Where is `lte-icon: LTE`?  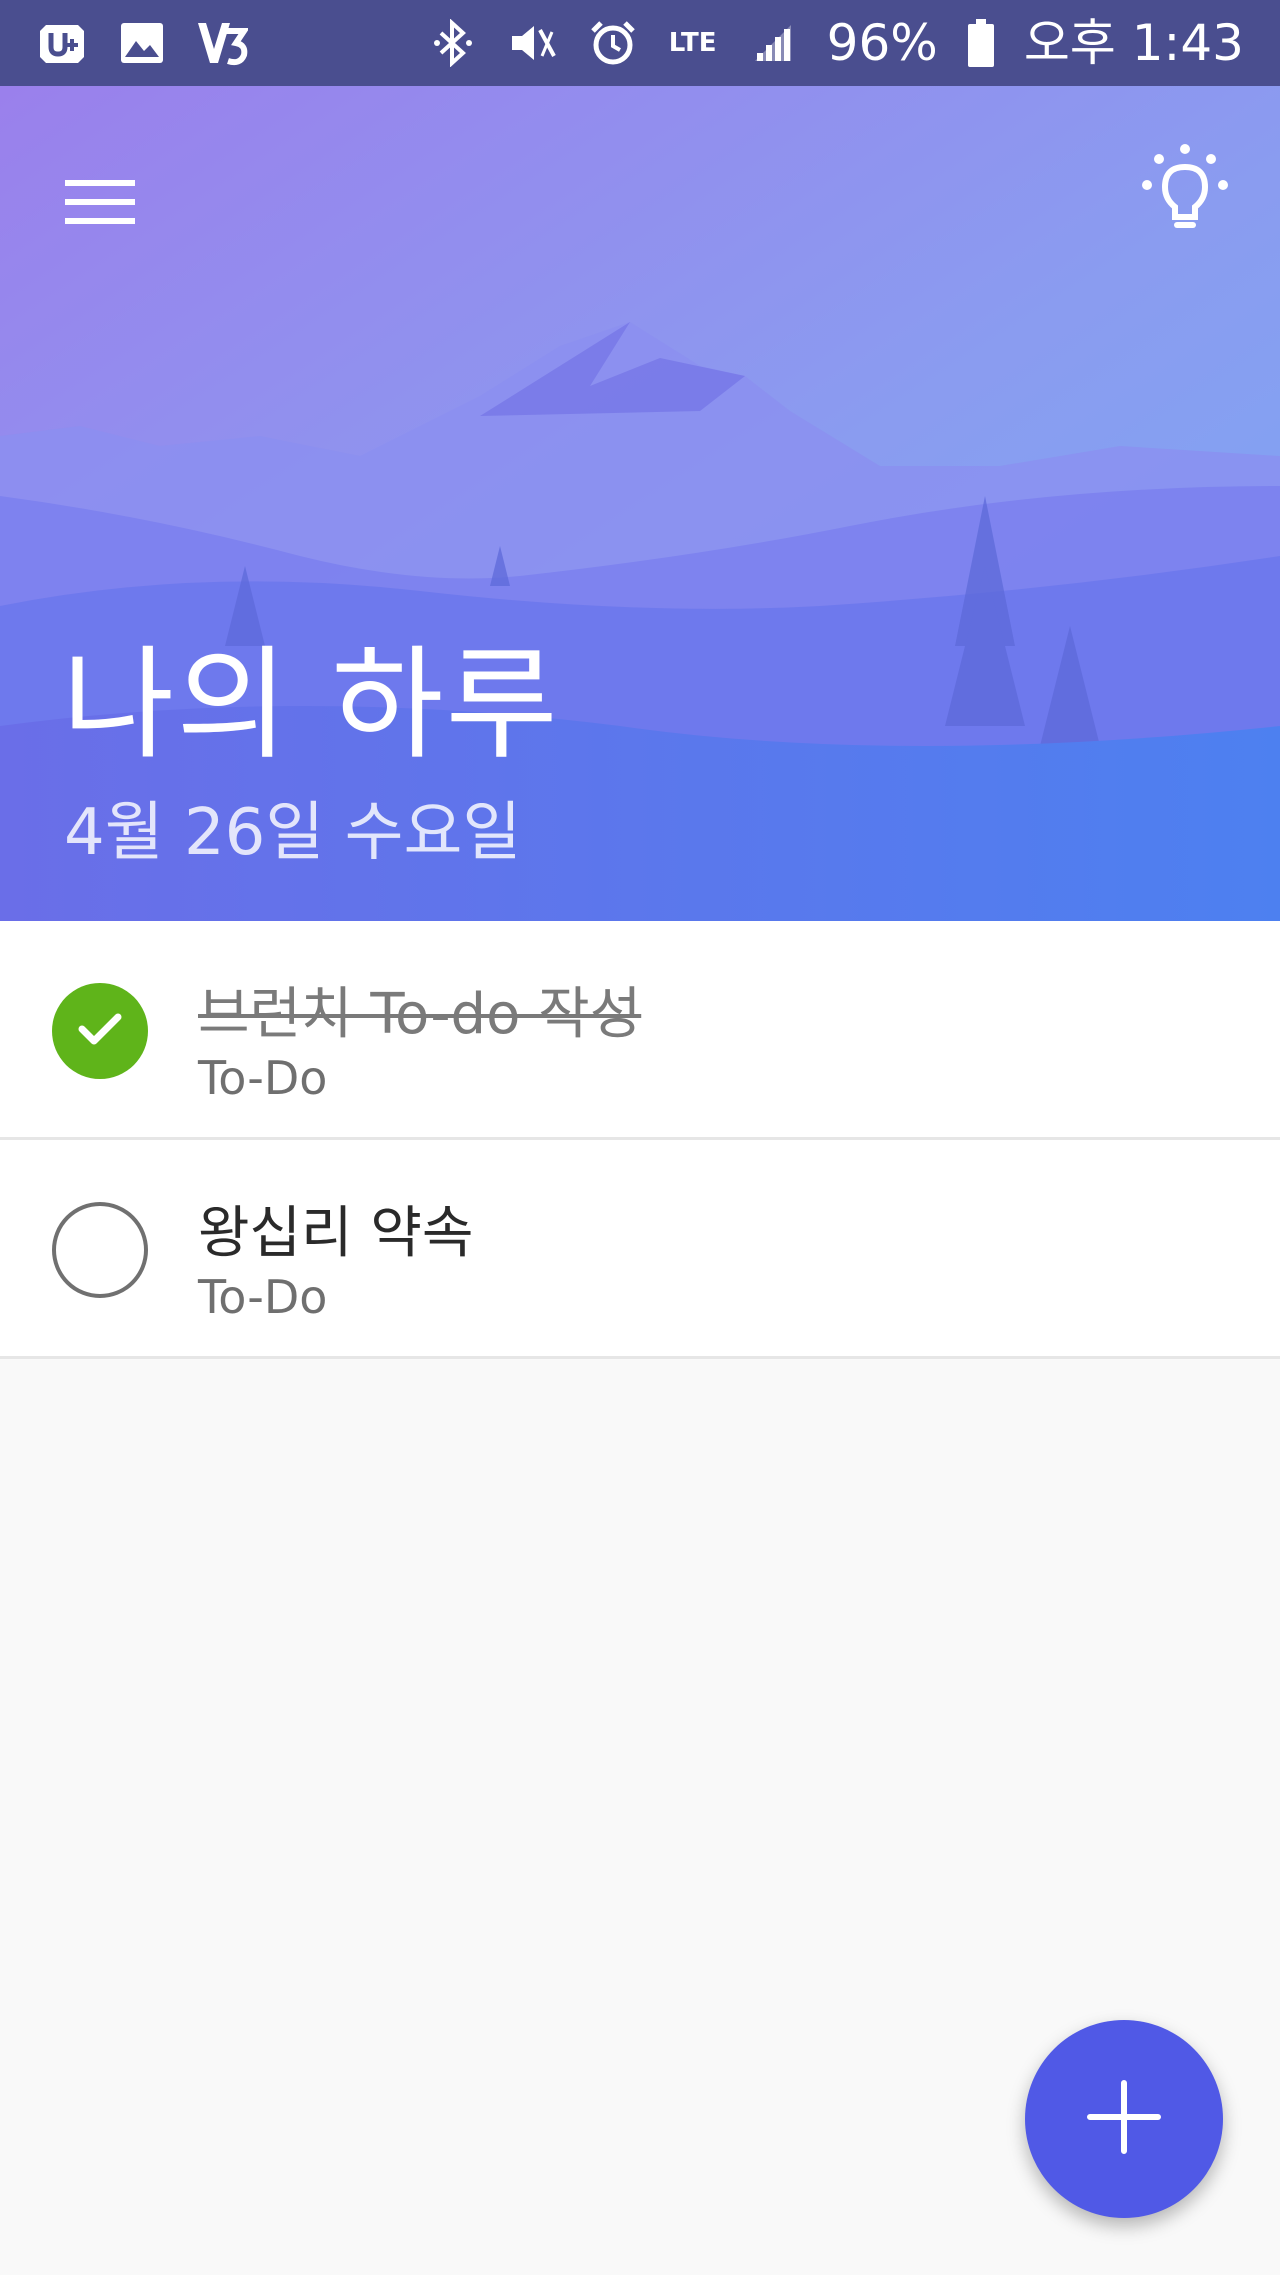 lte-icon: LTE is located at coordinates (693, 43).